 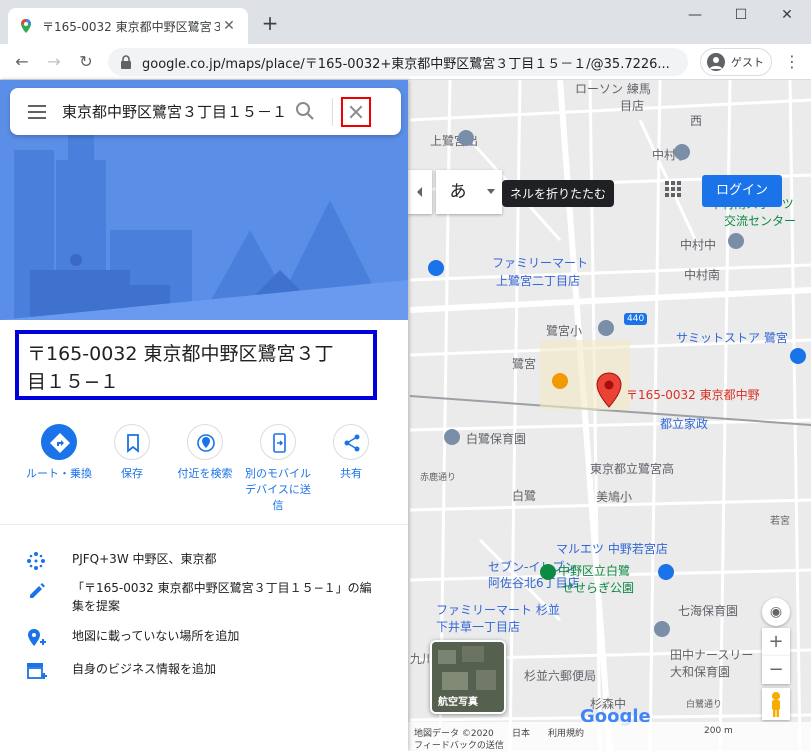 I want to click on profile-label: ゲスト, so click(x=747, y=62).